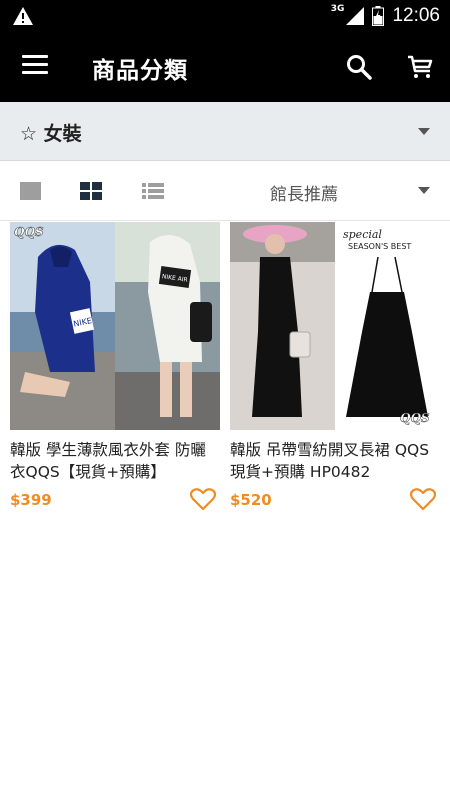 The height and width of the screenshot is (800, 450). What do you see at coordinates (29, 134) in the screenshot?
I see `star-icon: ☆` at bounding box center [29, 134].